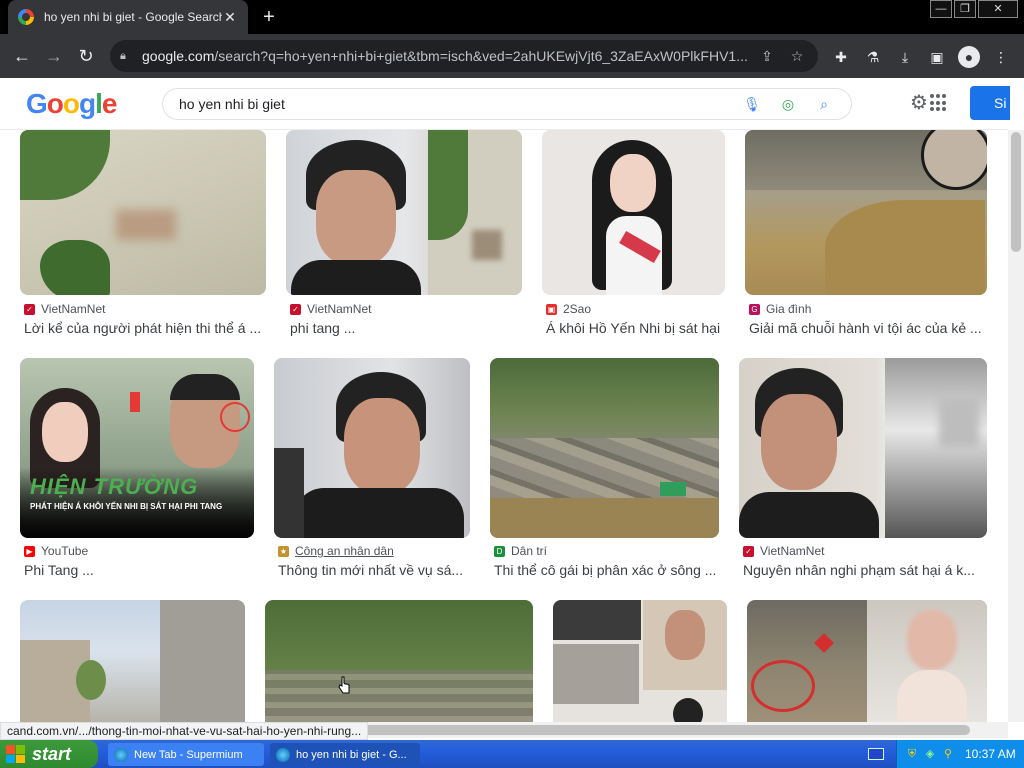 This screenshot has width=1024, height=768. I want to click on google-lens-icon: ◎, so click(788, 104).